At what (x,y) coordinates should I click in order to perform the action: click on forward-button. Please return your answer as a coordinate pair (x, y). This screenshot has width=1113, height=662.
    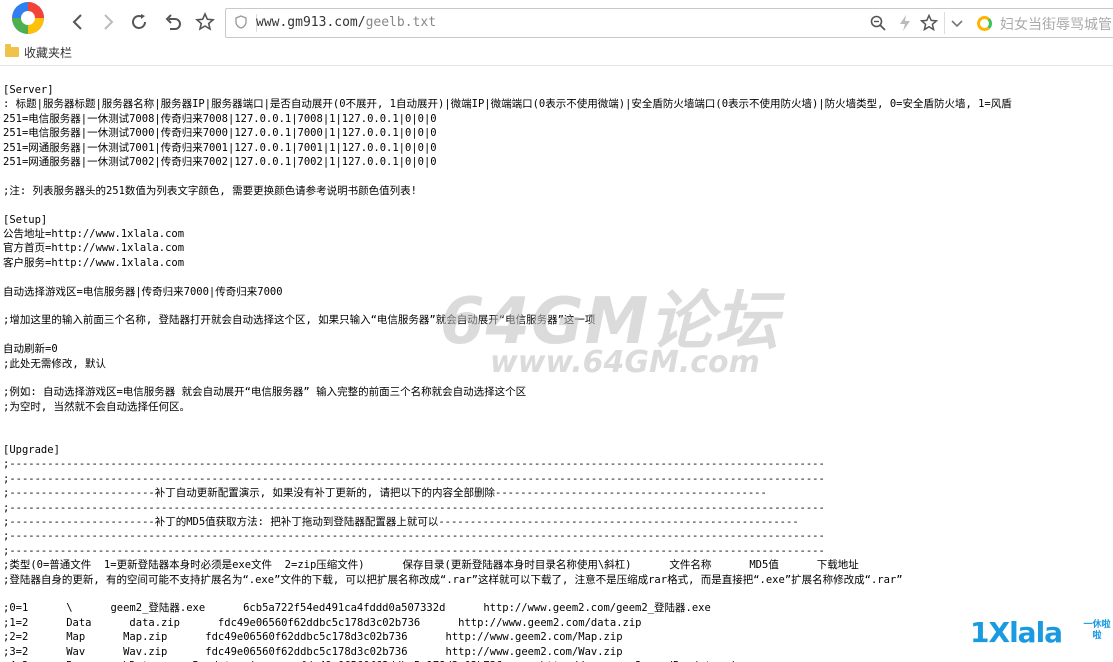
    Looking at the image, I should click on (108, 22).